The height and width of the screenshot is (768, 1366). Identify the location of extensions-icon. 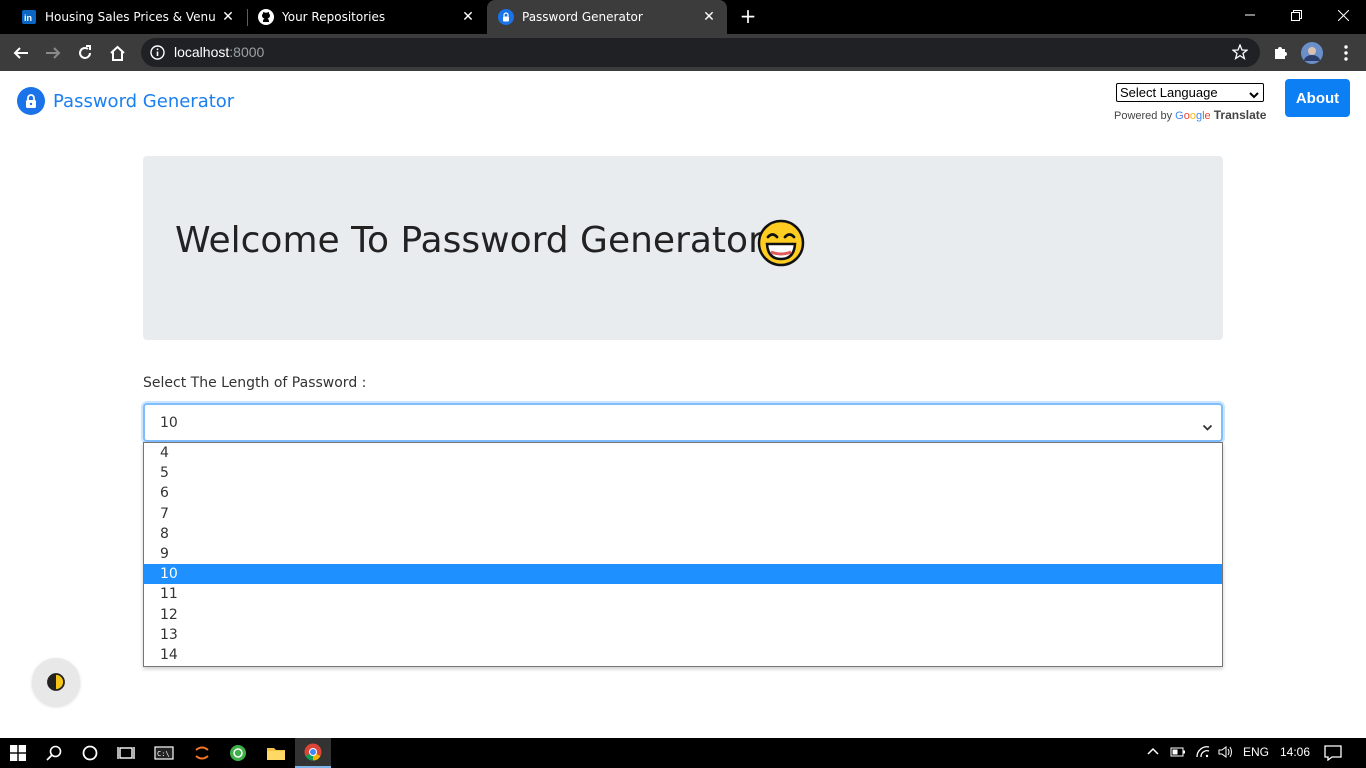
(1280, 53).